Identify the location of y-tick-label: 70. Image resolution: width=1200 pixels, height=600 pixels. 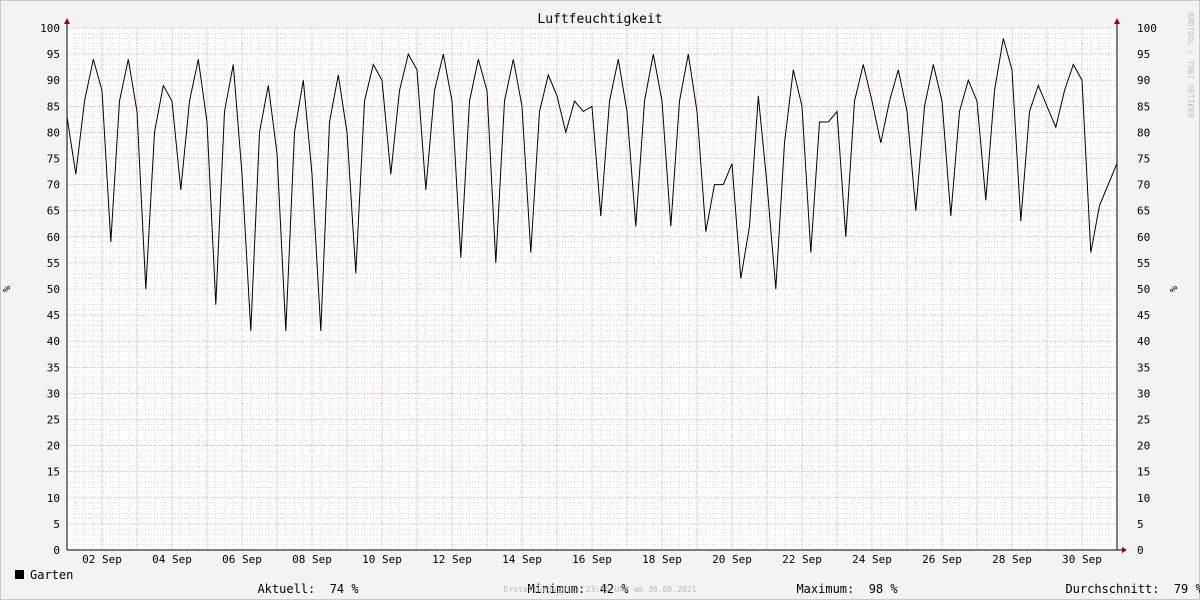
(53, 185).